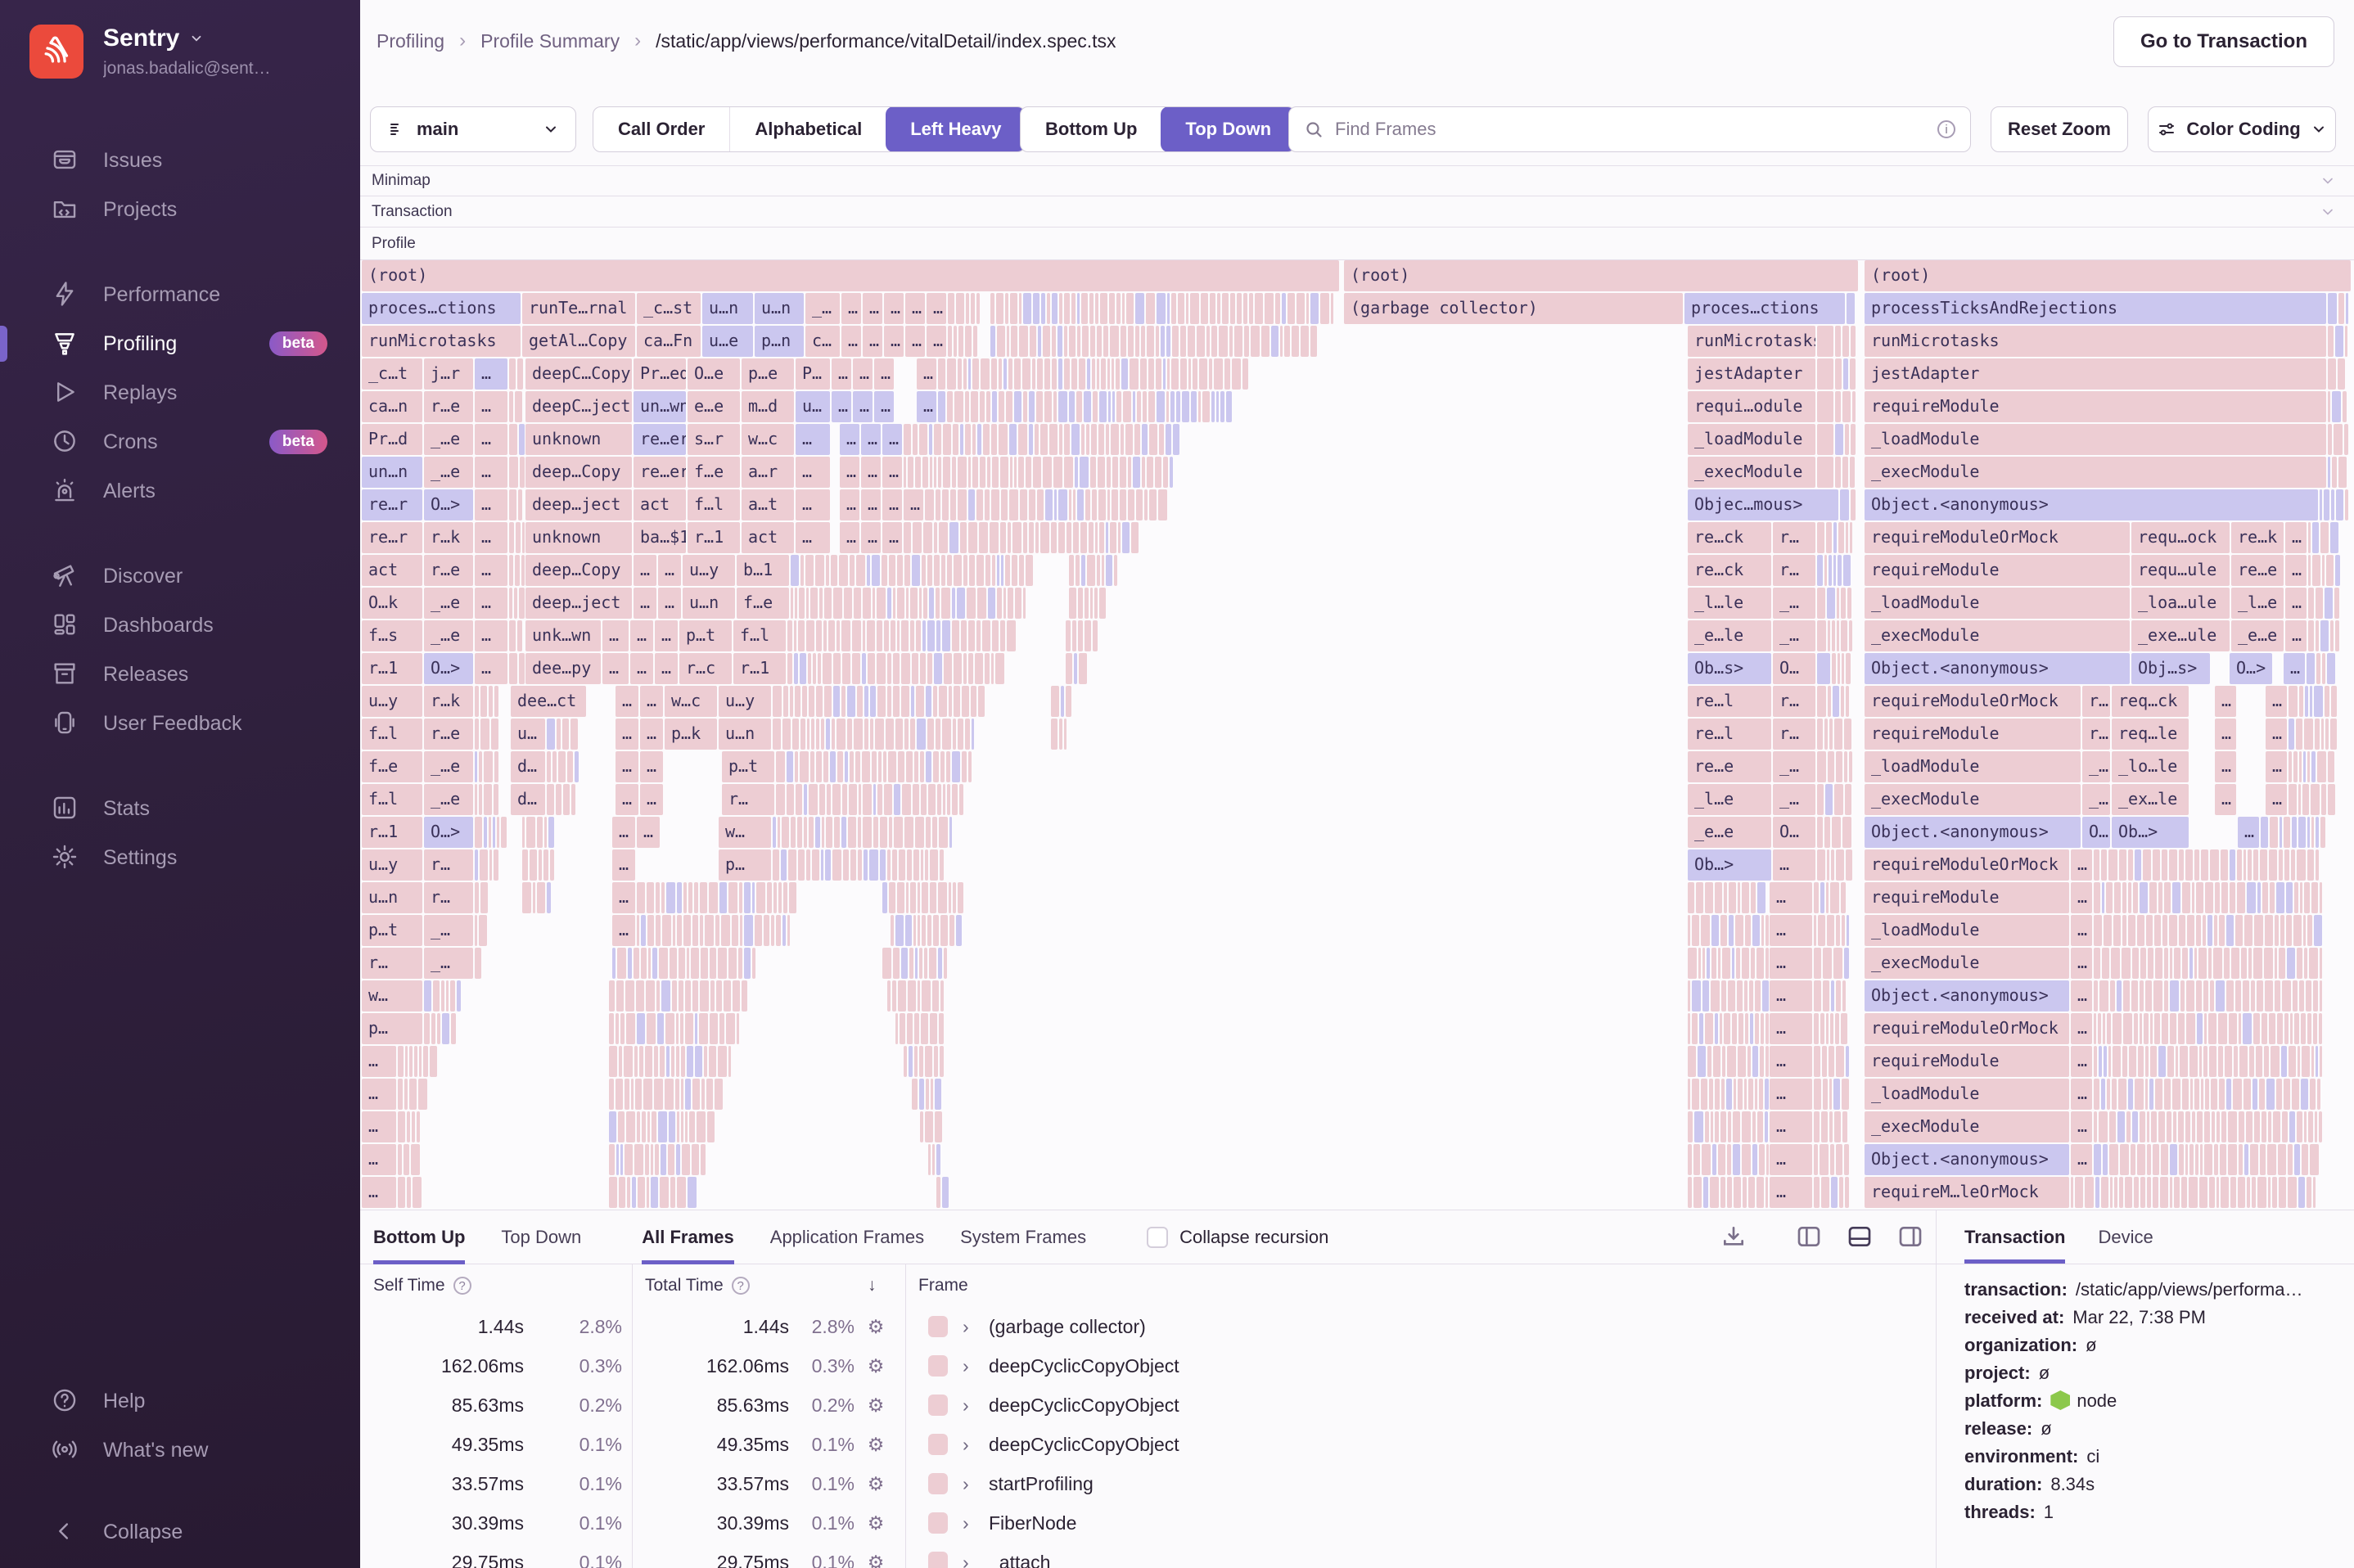 Image resolution: width=2354 pixels, height=1568 pixels. I want to click on sidebar-item-discover: Discover, so click(180, 576).